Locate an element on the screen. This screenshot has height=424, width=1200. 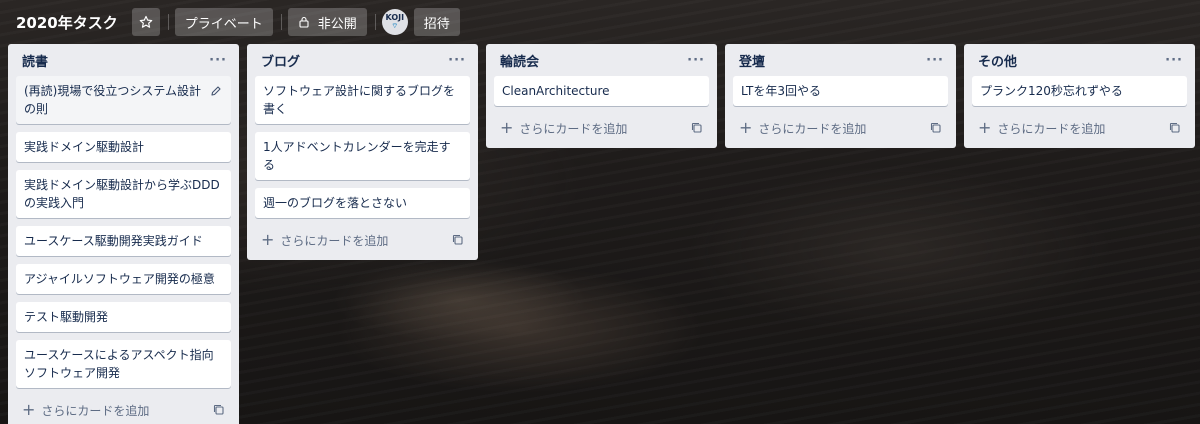
star-icon is located at coordinates (146, 21).